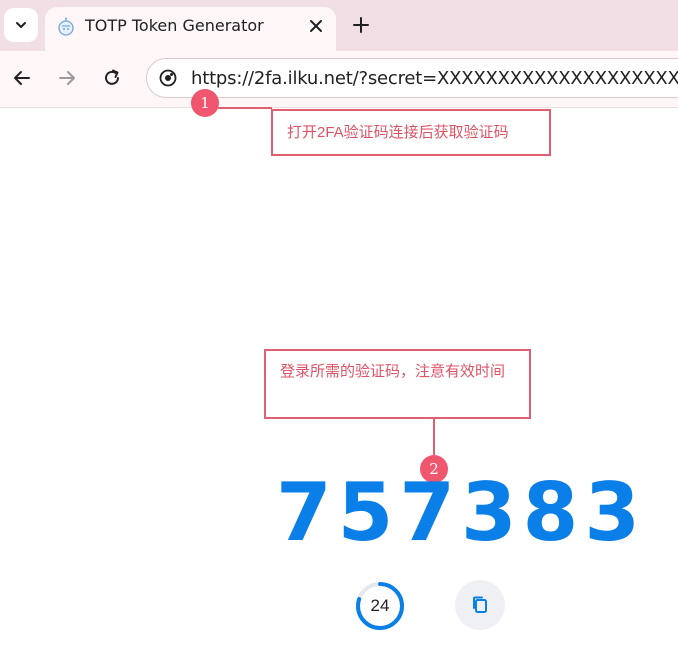  I want to click on close-icon, so click(316, 26).